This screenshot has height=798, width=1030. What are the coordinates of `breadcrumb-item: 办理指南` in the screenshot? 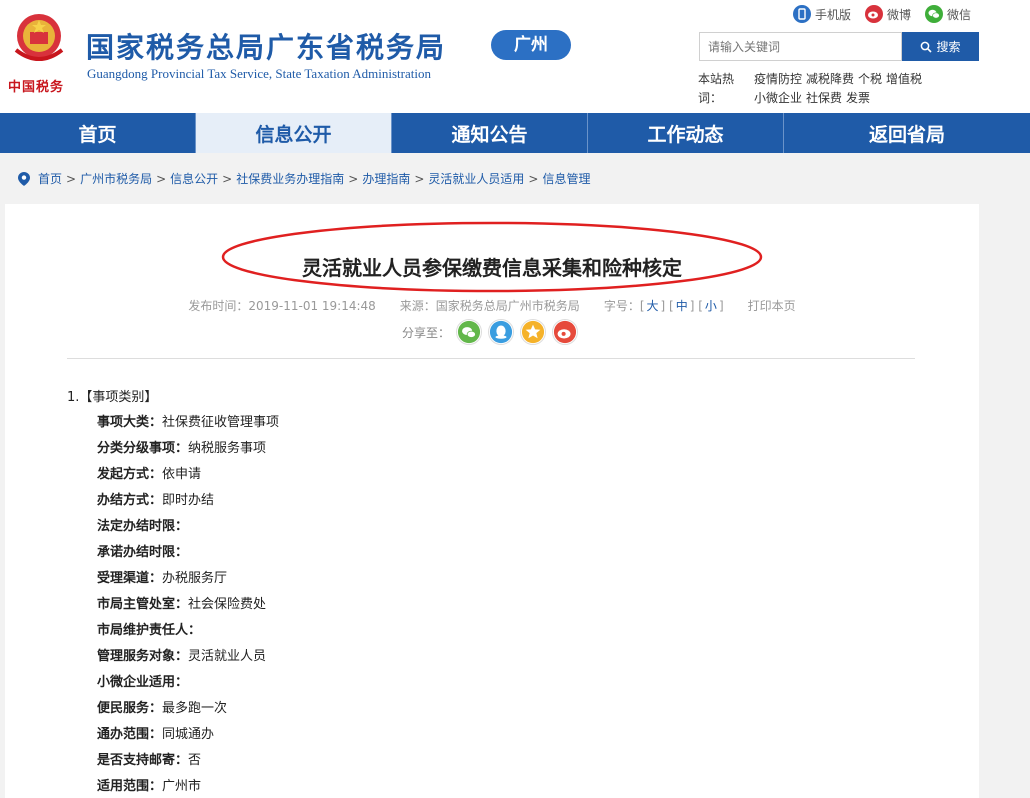 It's located at (386, 178).